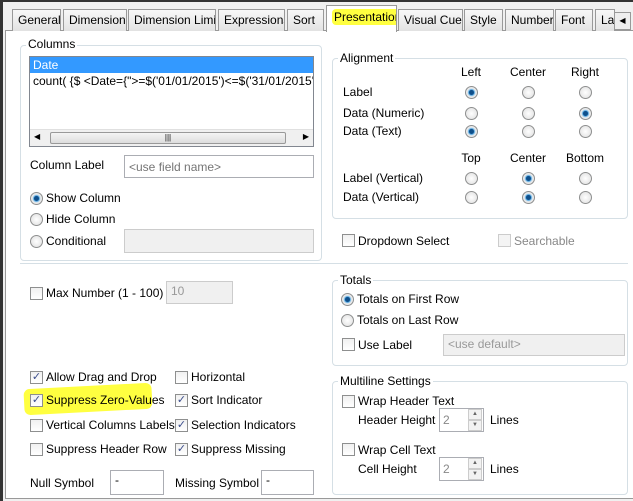 This screenshot has width=633, height=501. Describe the element at coordinates (110, 425) in the screenshot. I see `option-label: Vertical Columns Labels` at that location.